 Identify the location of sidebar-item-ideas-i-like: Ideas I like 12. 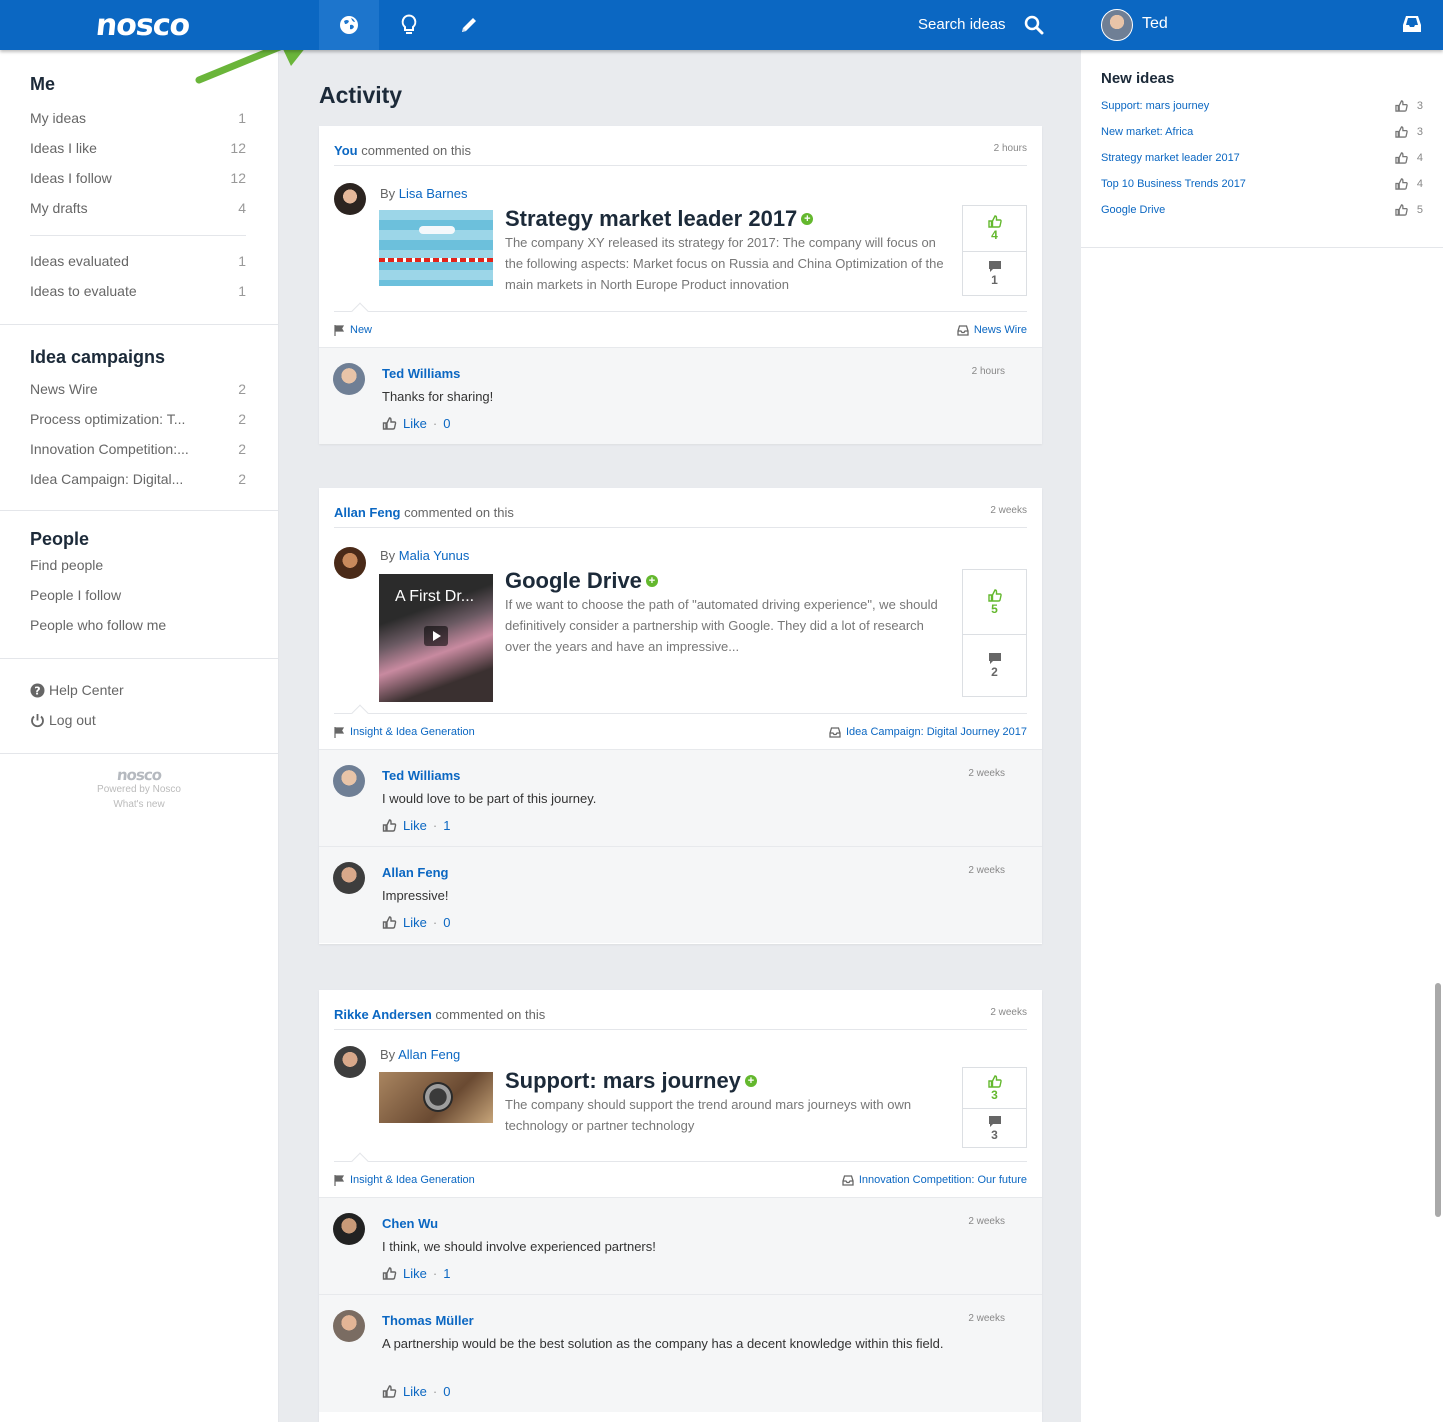
(138, 148).